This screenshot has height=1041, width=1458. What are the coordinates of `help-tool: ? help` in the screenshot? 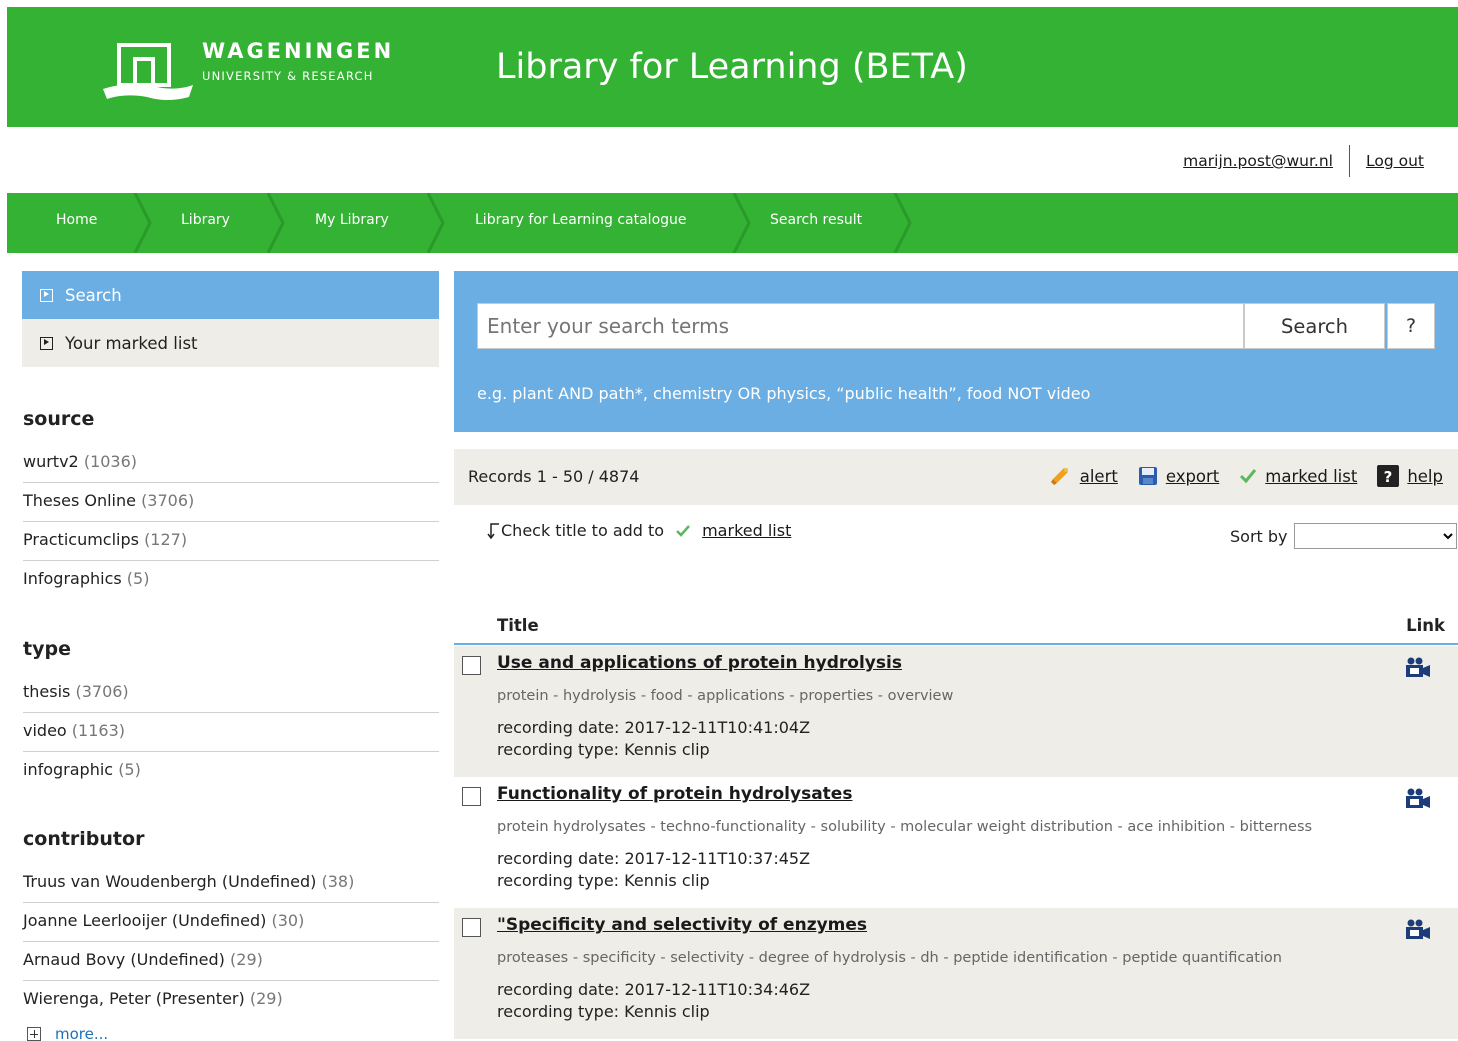 It's located at (1410, 476).